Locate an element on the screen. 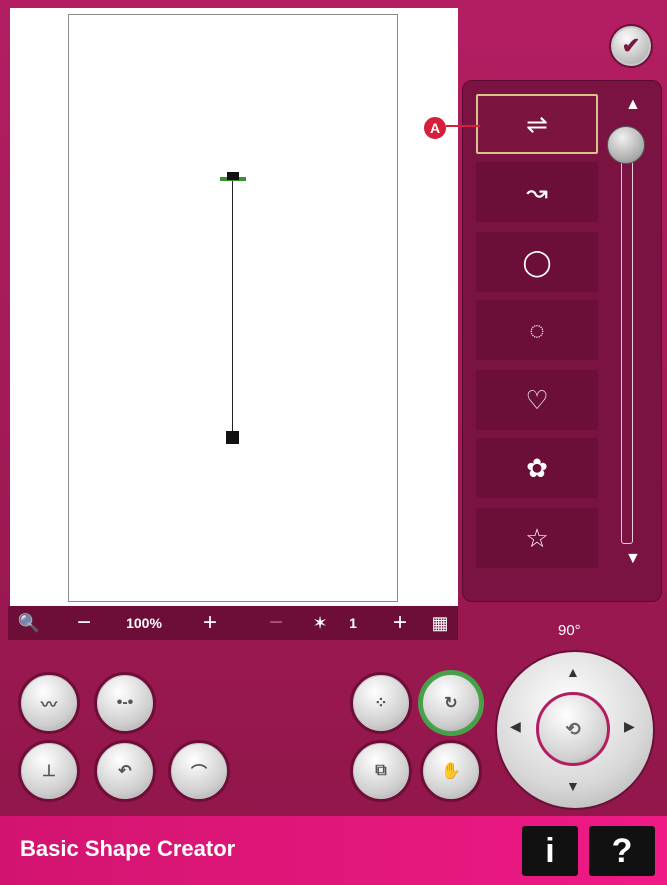  circle-small-icon: ◌ is located at coordinates (537, 329).